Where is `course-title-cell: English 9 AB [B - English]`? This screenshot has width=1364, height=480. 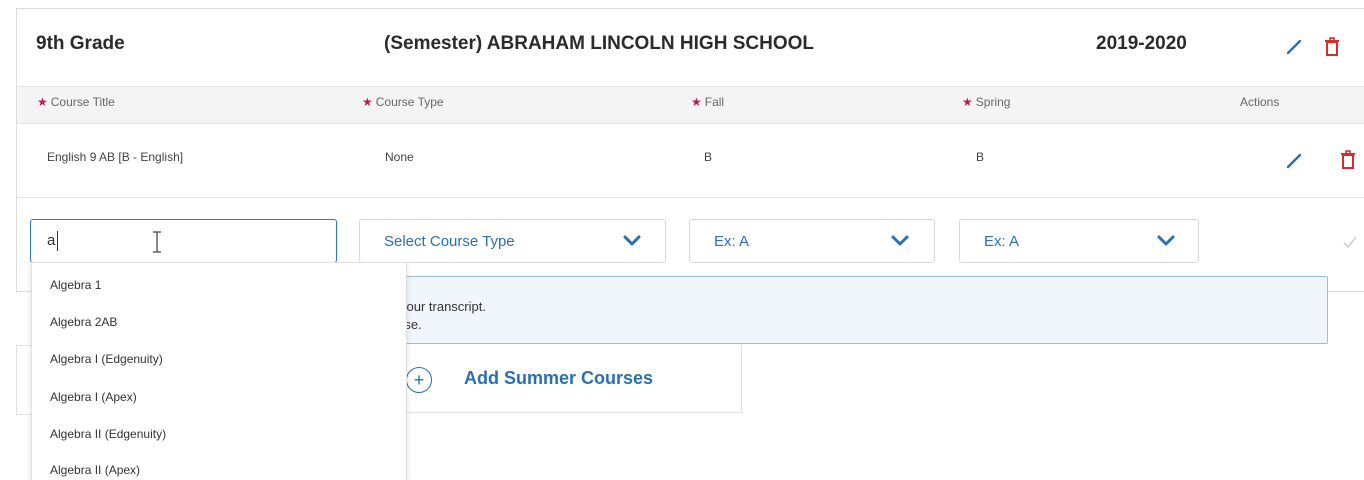 course-title-cell: English 9 AB [B - English] is located at coordinates (115, 157).